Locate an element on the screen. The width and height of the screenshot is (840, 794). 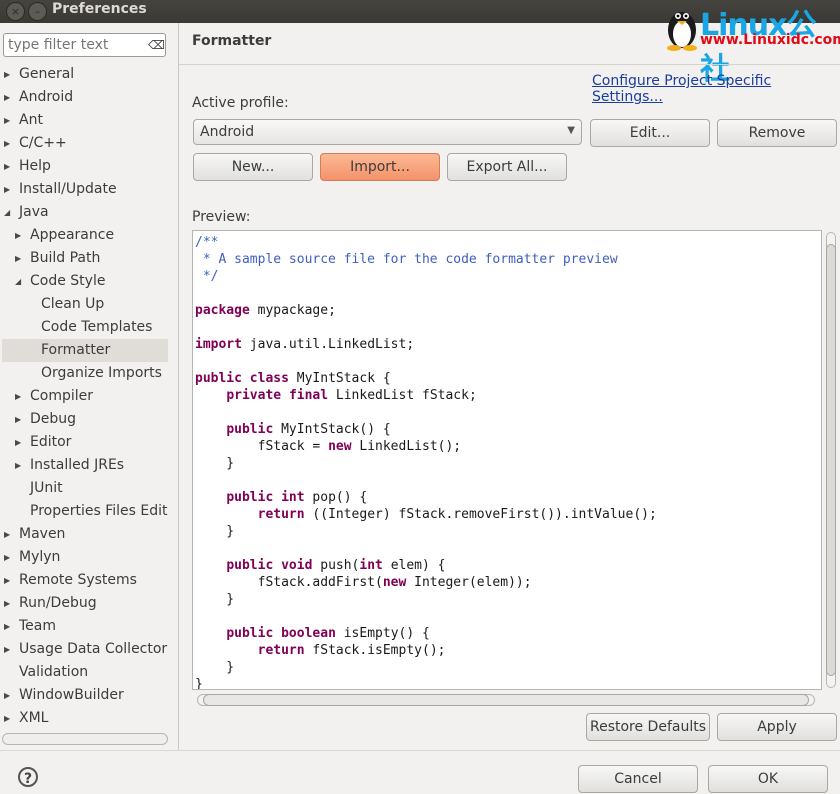
tree-item-team: ▶ Team is located at coordinates (85, 626).